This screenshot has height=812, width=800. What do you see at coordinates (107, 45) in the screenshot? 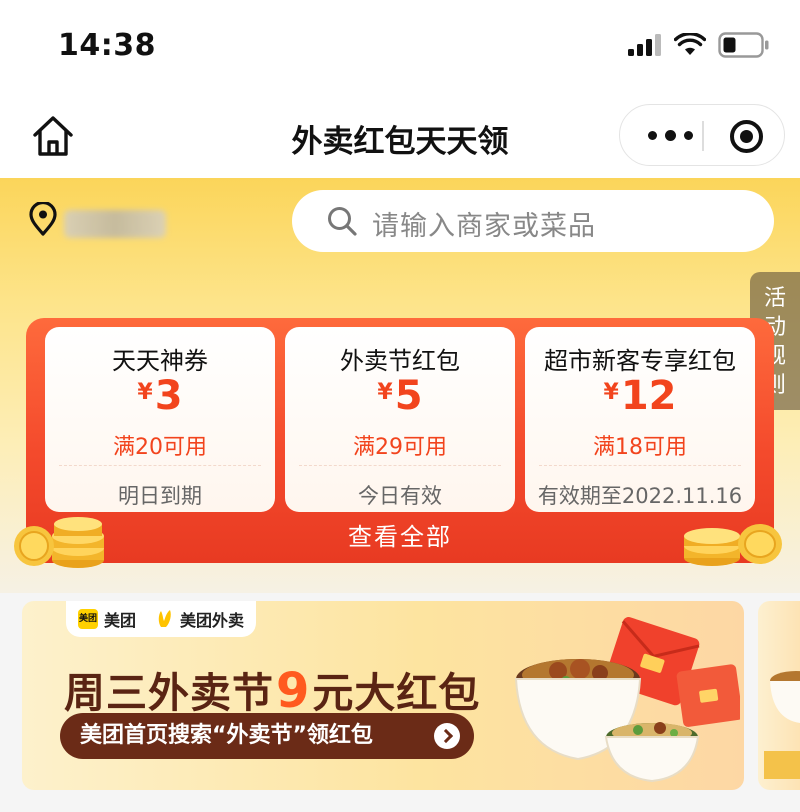
I see `status-time: 14:38` at bounding box center [107, 45].